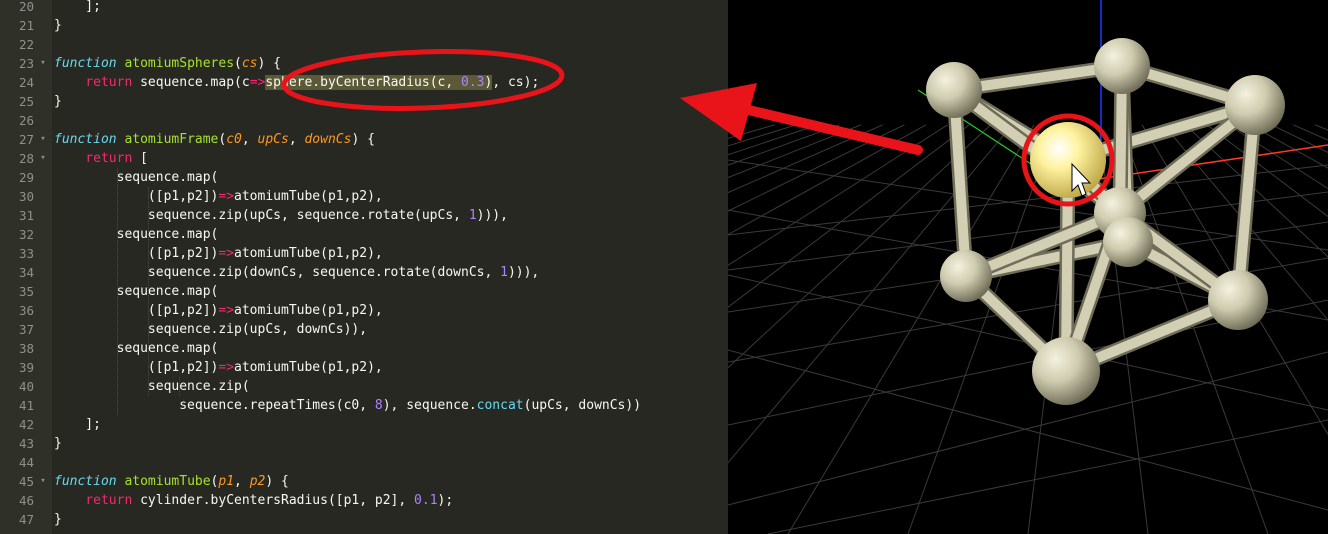  What do you see at coordinates (364, 348) in the screenshot?
I see `code-line: 38 sequence.map(` at bounding box center [364, 348].